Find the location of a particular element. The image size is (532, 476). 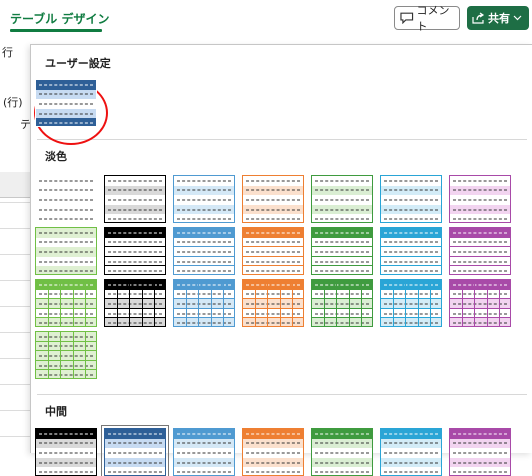

share-button: 共有 is located at coordinates (498, 18).